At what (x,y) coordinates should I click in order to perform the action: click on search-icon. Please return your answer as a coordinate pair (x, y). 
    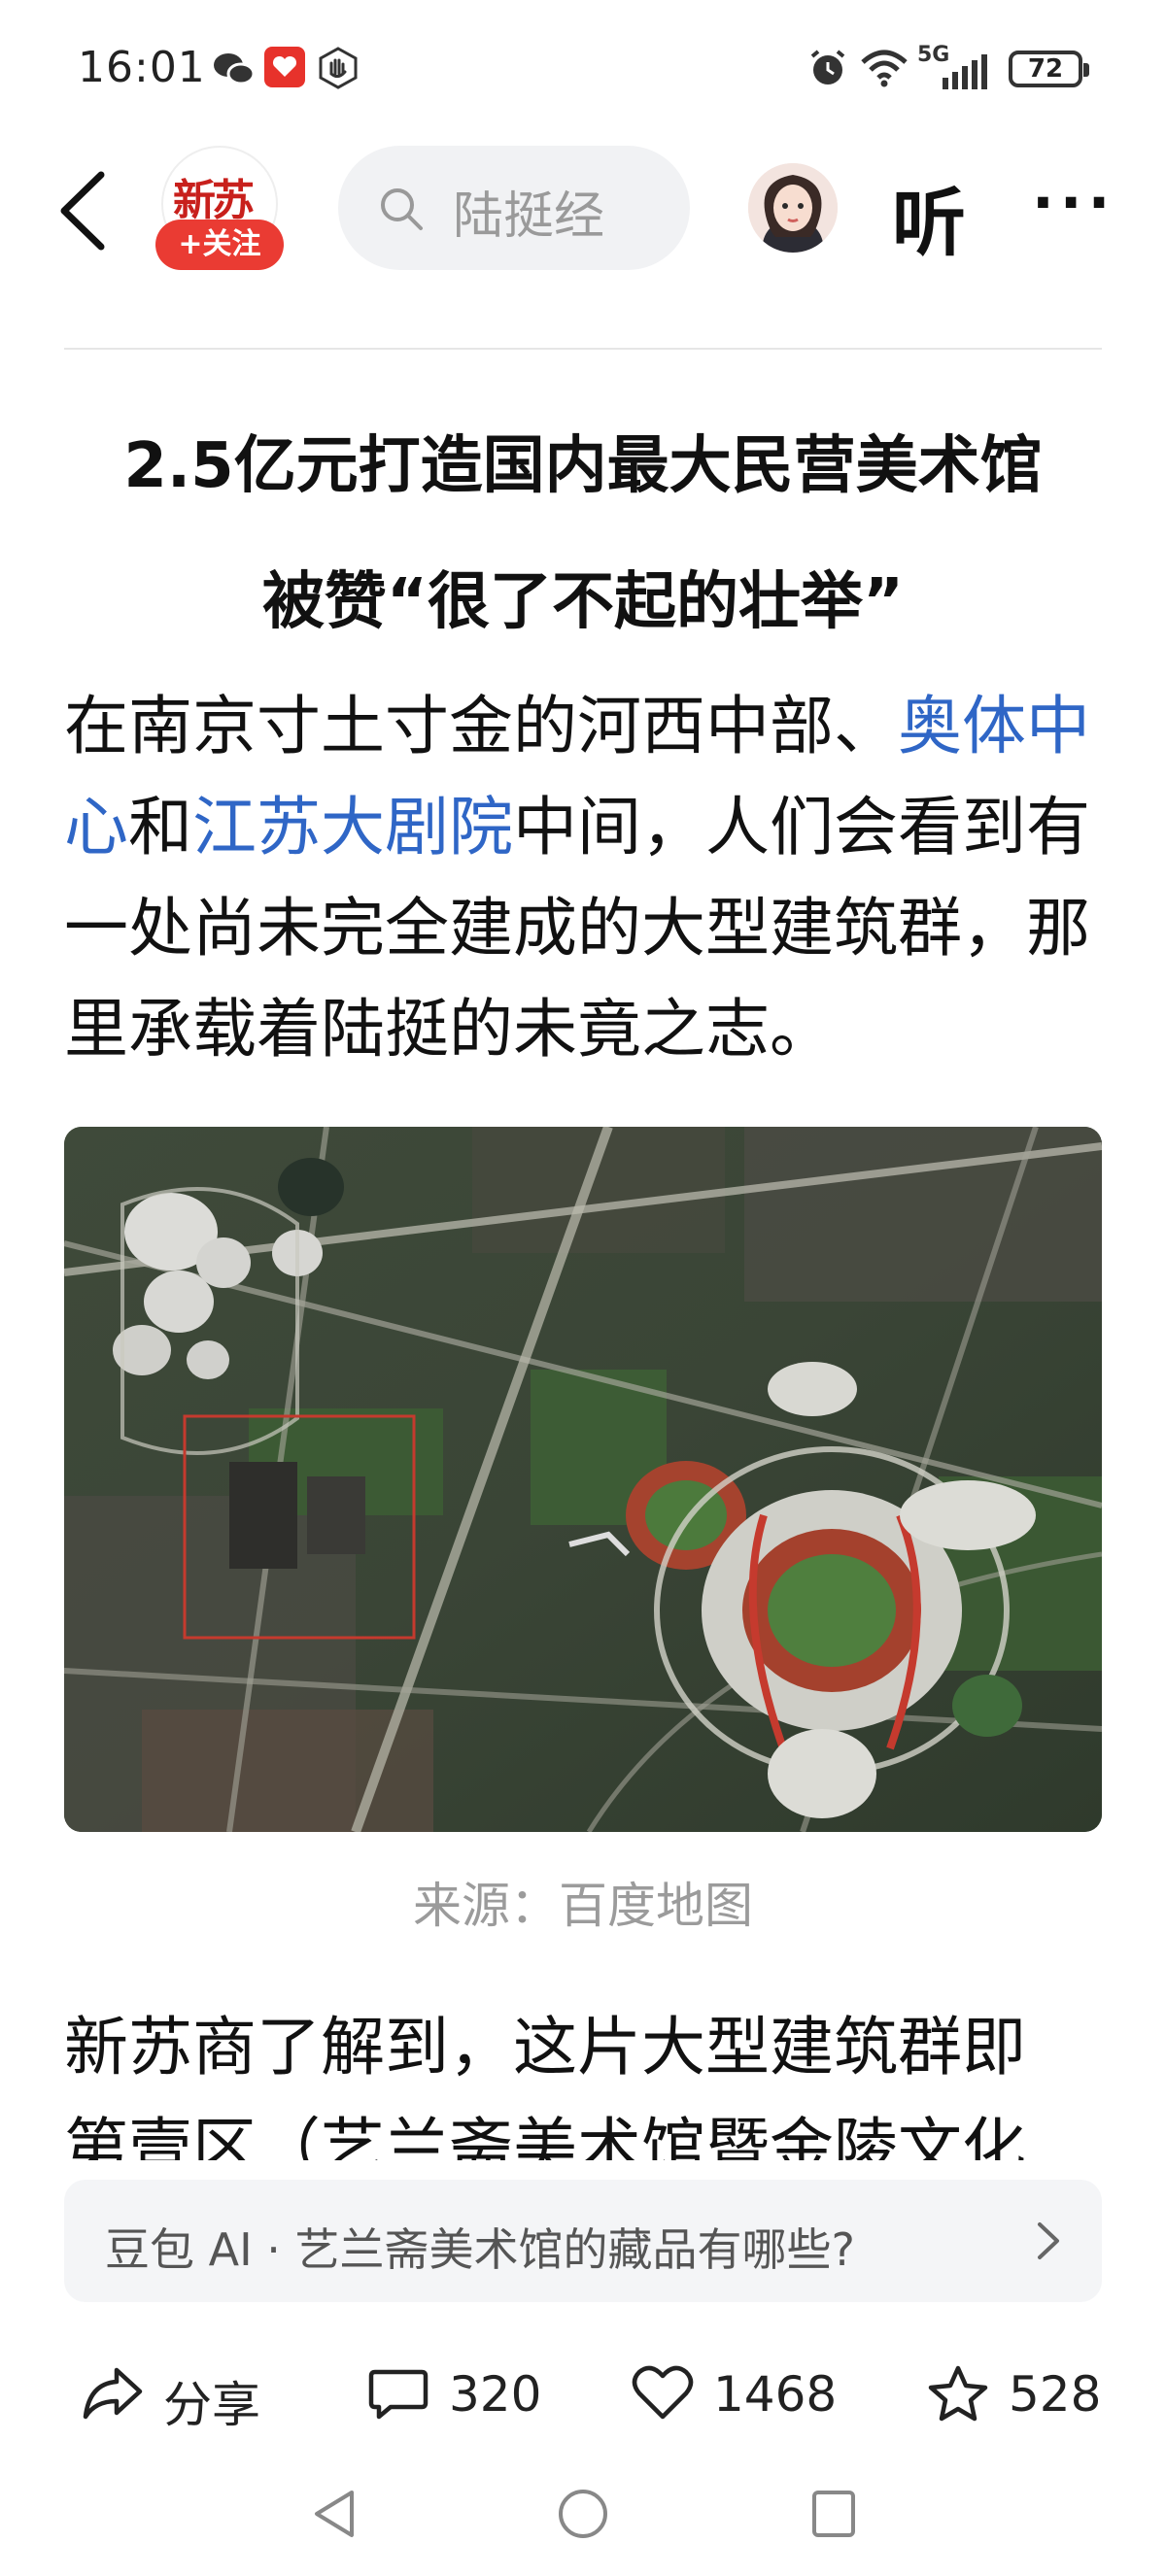
    Looking at the image, I should click on (402, 209).